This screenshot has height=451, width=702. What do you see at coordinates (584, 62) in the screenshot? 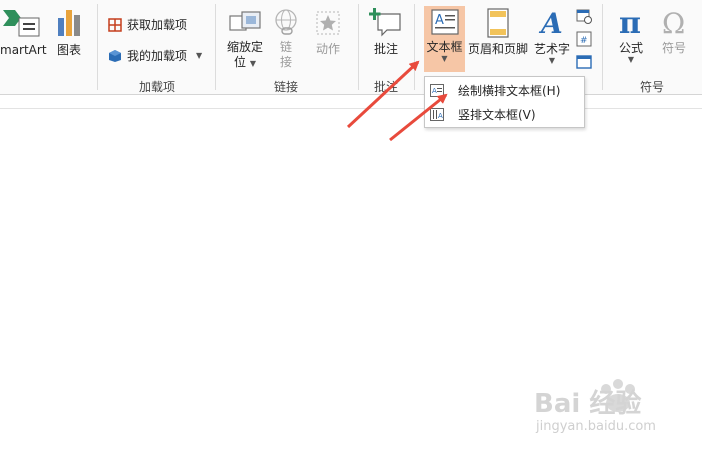
I see `object-icon` at bounding box center [584, 62].